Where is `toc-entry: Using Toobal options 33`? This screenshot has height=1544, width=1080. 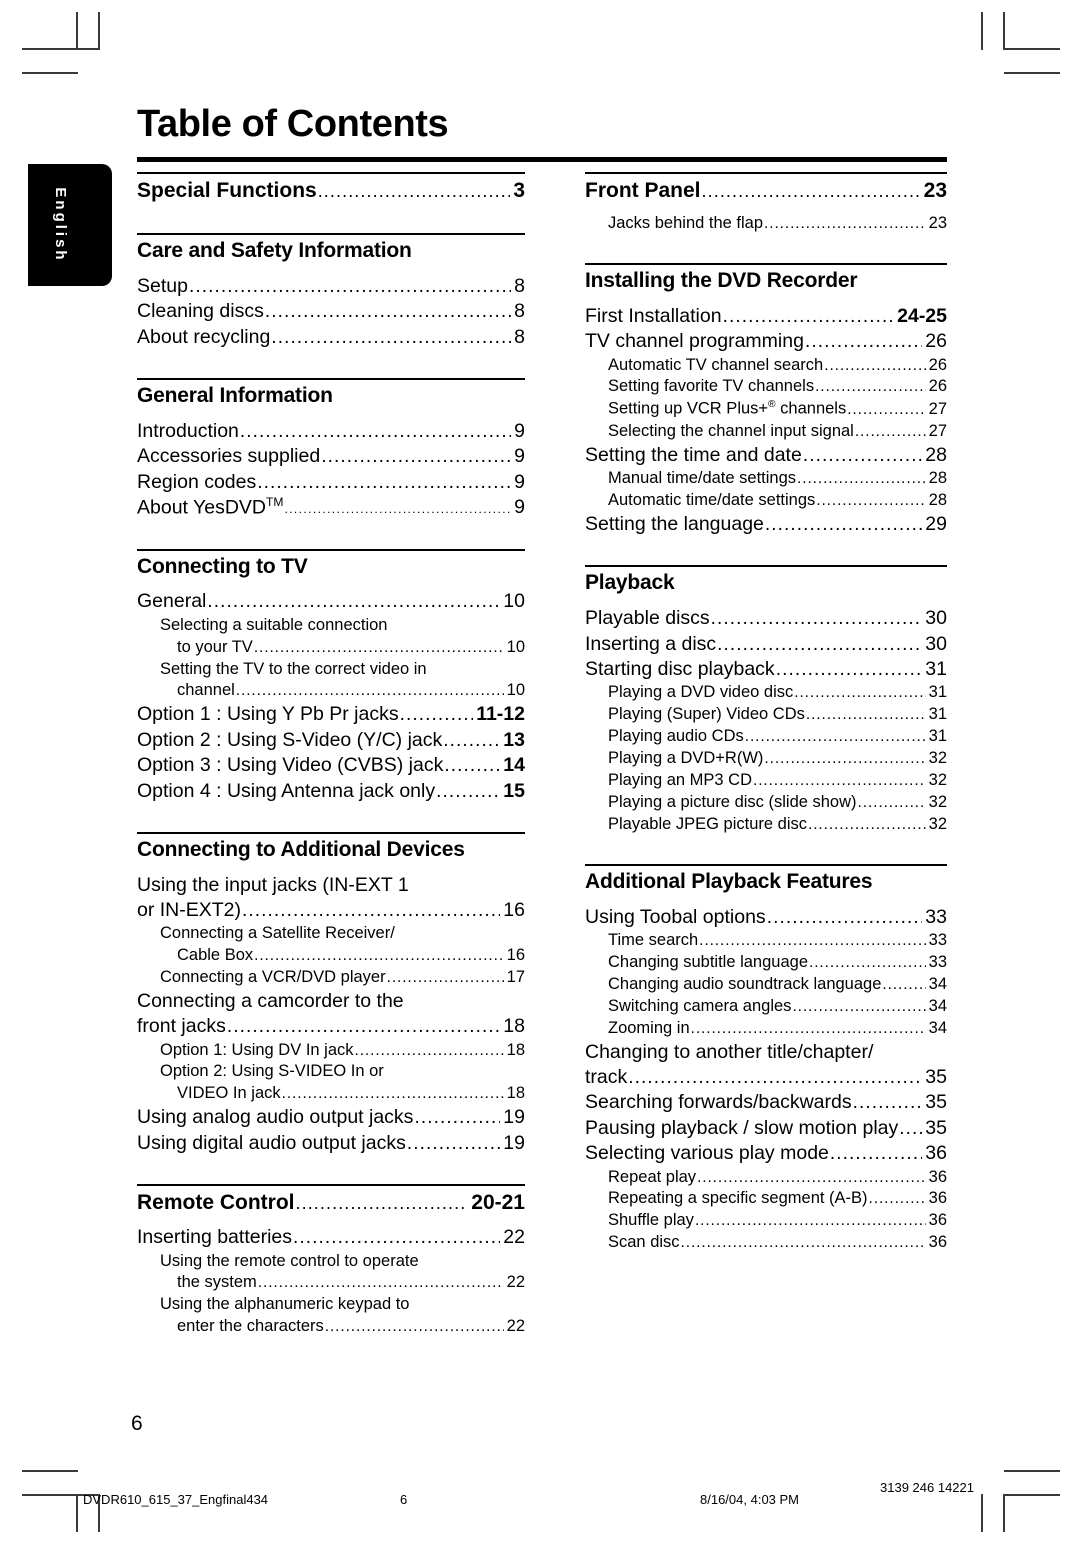
toc-entry: Using Toobal options 33 is located at coordinates (766, 917).